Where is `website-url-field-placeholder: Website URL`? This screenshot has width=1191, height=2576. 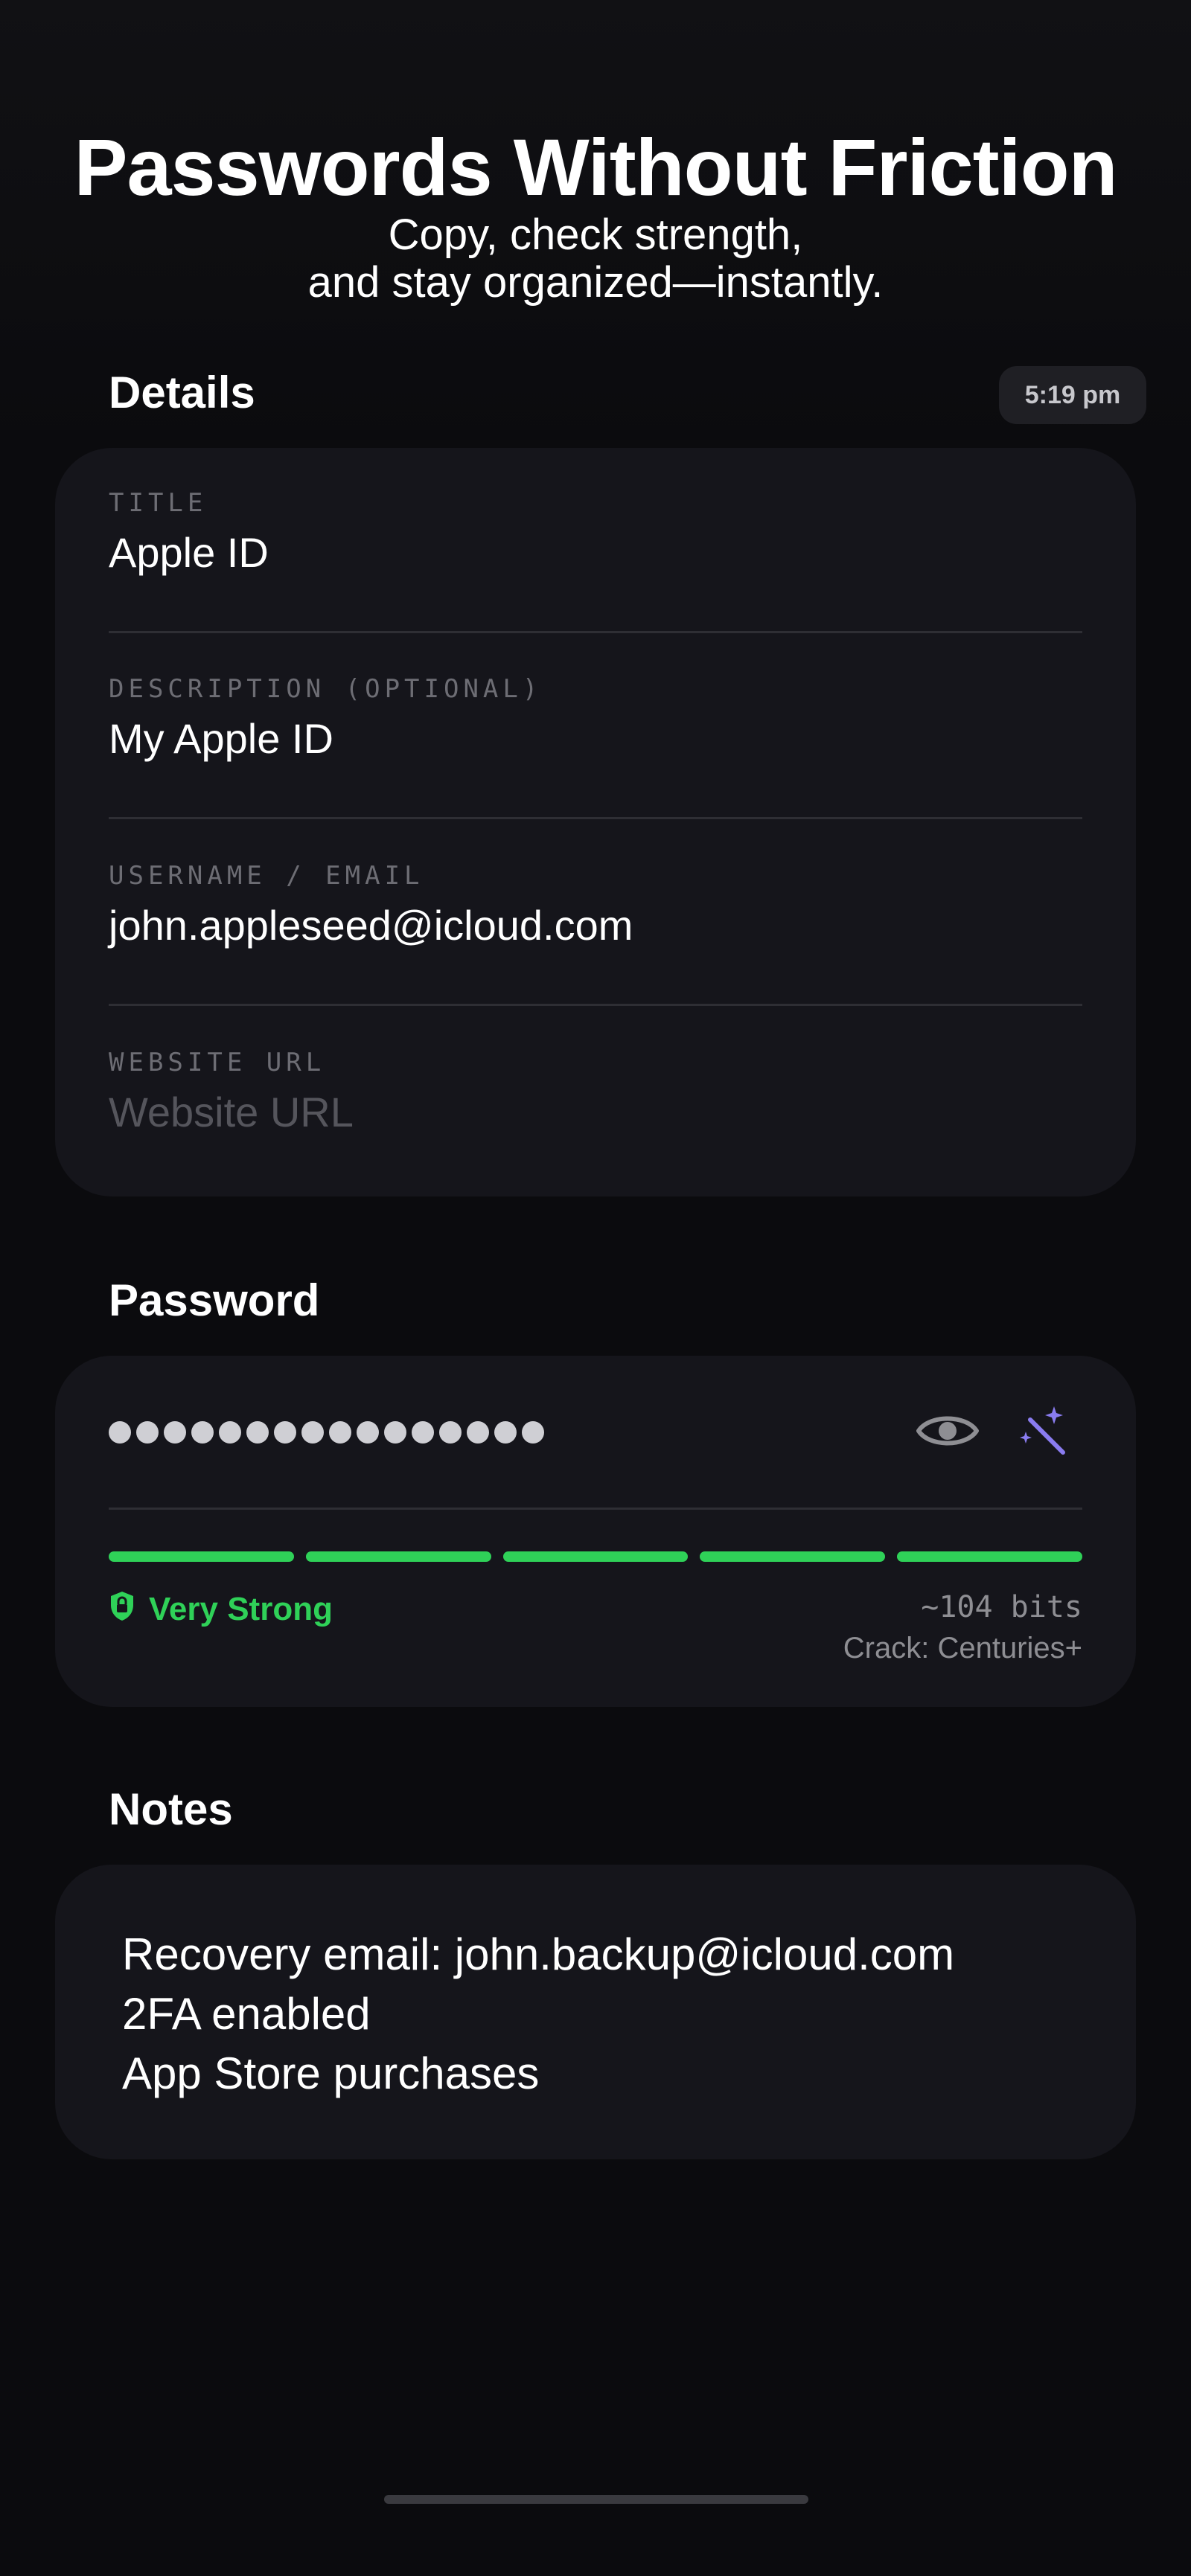 website-url-field-placeholder: Website URL is located at coordinates (231, 1112).